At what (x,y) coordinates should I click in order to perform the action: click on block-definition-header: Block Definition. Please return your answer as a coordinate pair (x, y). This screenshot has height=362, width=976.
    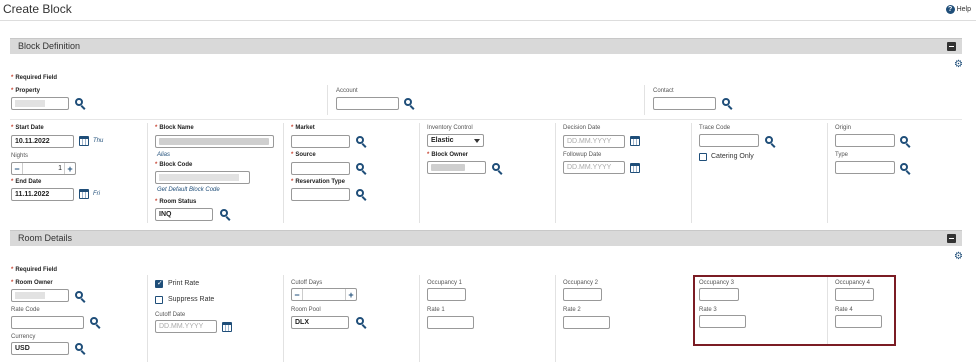
    Looking at the image, I should click on (486, 46).